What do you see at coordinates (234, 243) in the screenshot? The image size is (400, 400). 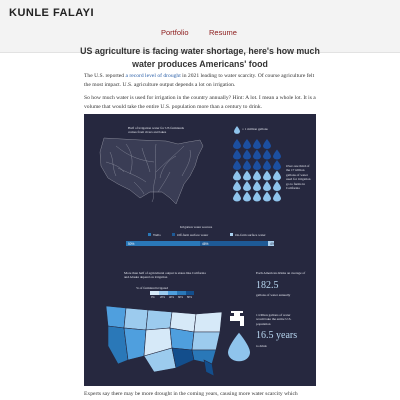 I see `bar-off-farm` at bounding box center [234, 243].